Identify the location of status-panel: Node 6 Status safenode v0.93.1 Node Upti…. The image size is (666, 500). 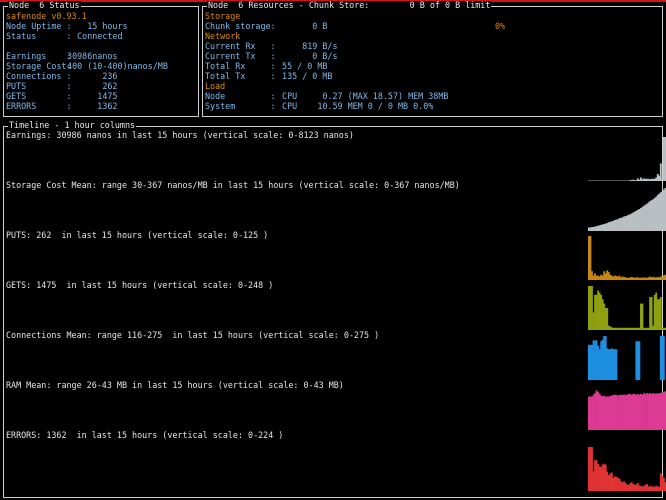
(101, 58).